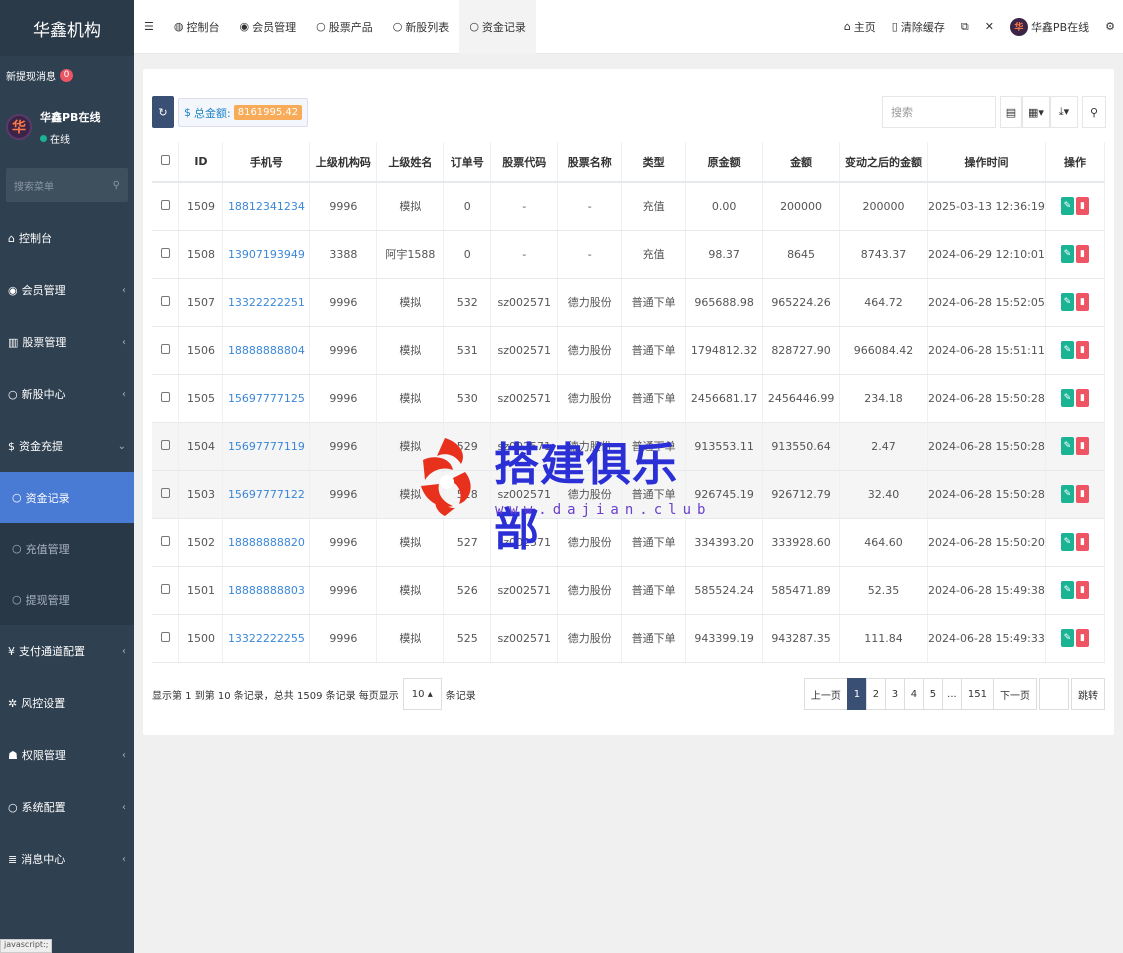 This screenshot has width=1123, height=953. What do you see at coordinates (724, 162) in the screenshot?
I see `col-header: 原金额` at bounding box center [724, 162].